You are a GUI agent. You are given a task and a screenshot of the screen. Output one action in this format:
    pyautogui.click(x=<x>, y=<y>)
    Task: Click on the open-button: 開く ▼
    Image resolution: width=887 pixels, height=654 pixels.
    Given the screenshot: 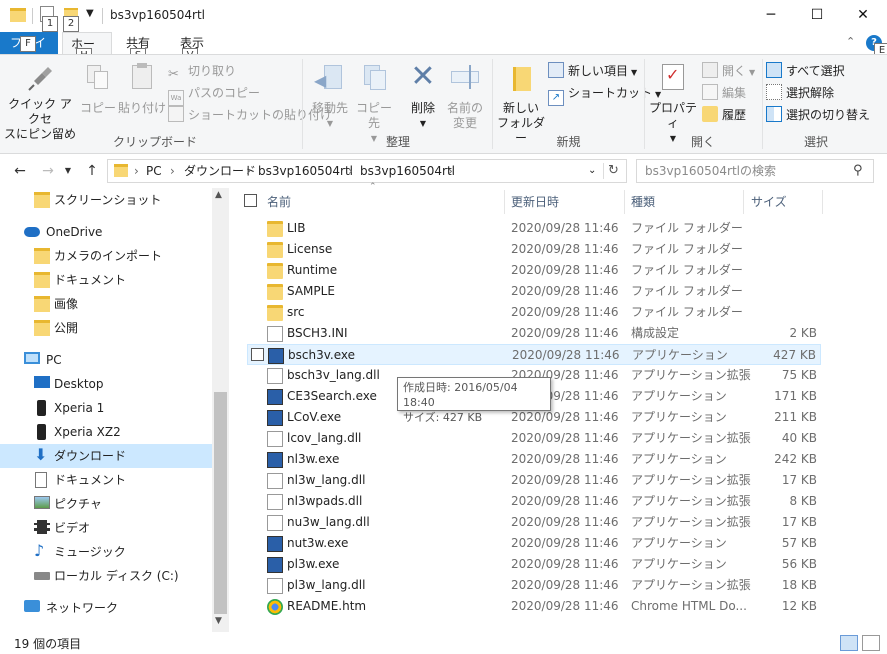 What is the action you would take?
    pyautogui.click(x=728, y=71)
    